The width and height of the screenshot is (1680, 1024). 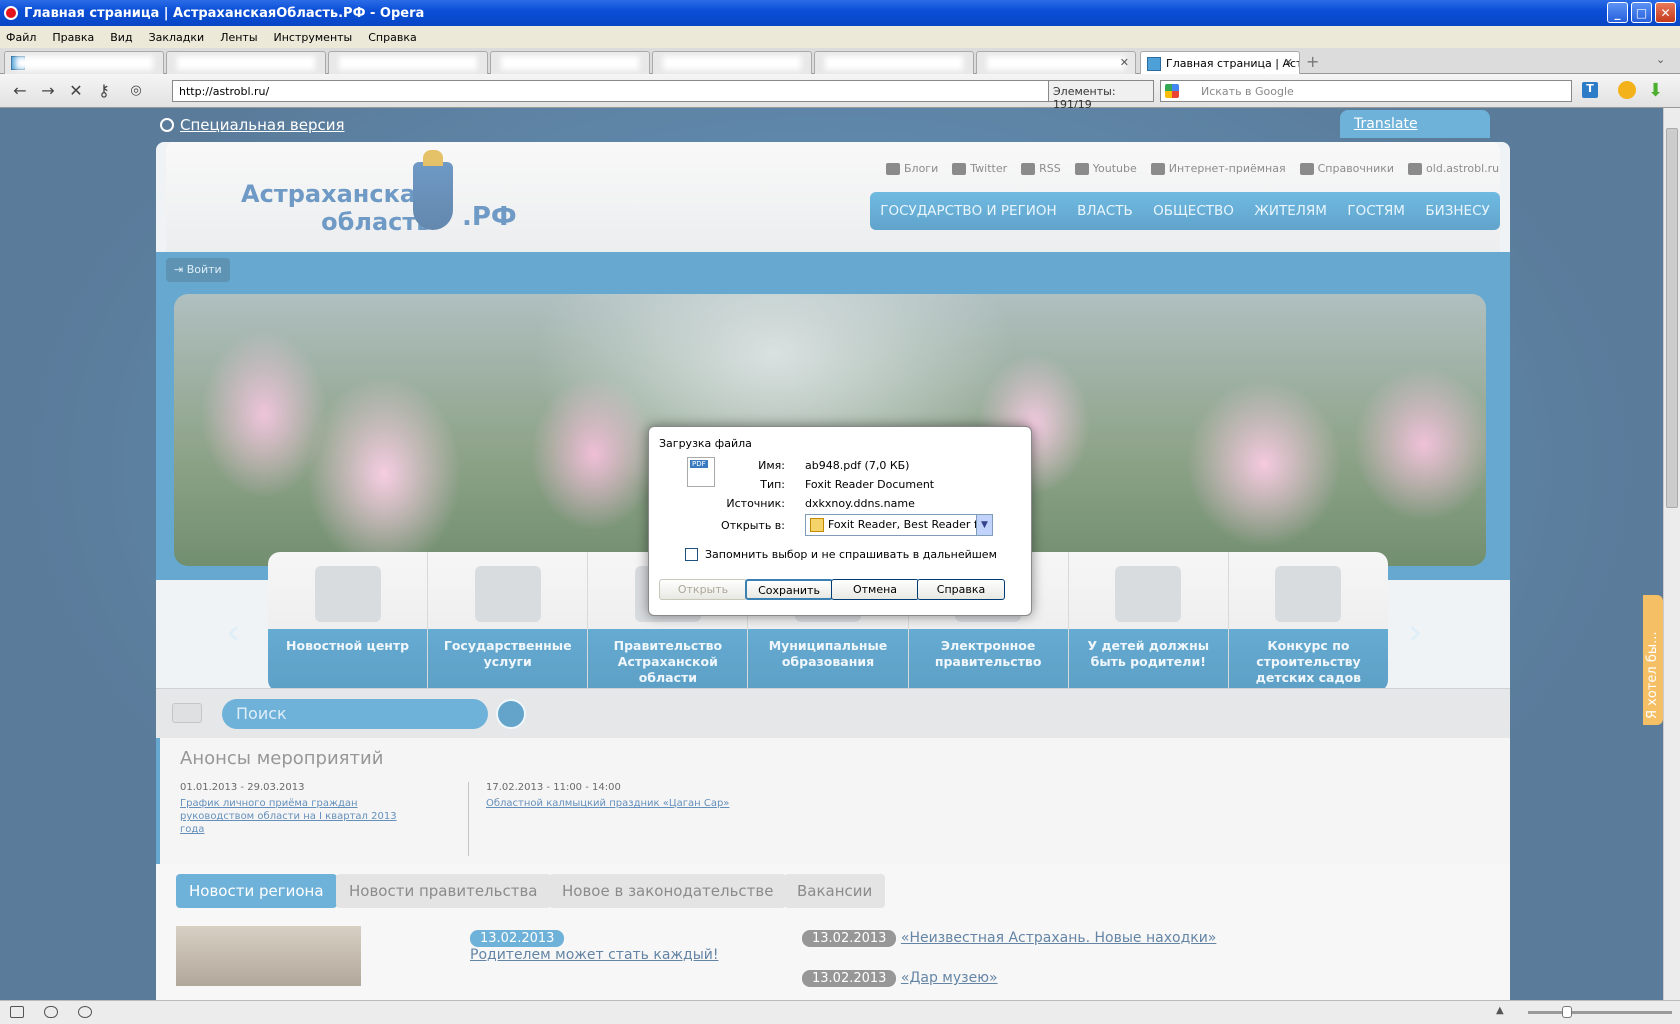 What do you see at coordinates (136, 90) in the screenshot?
I see `site-info-icon: ◎` at bounding box center [136, 90].